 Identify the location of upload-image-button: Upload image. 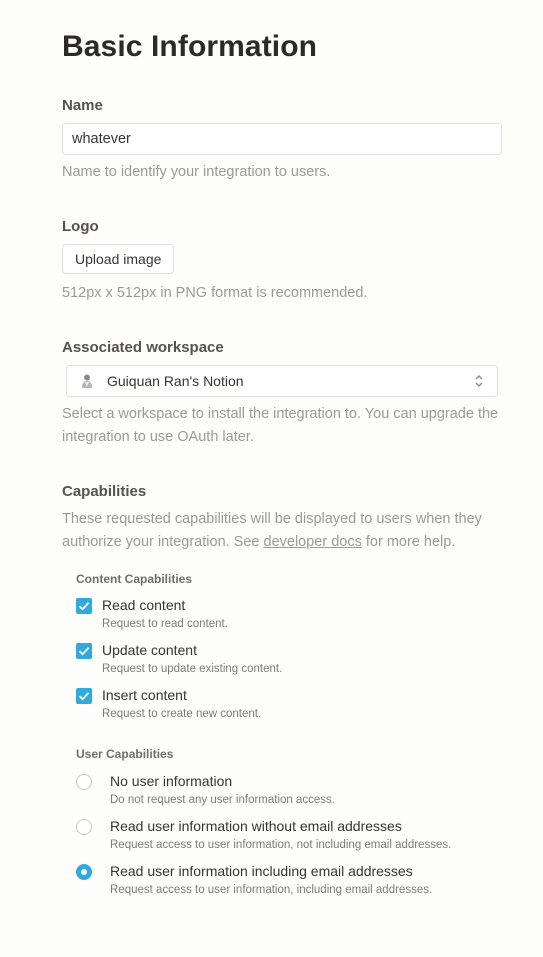
(118, 259).